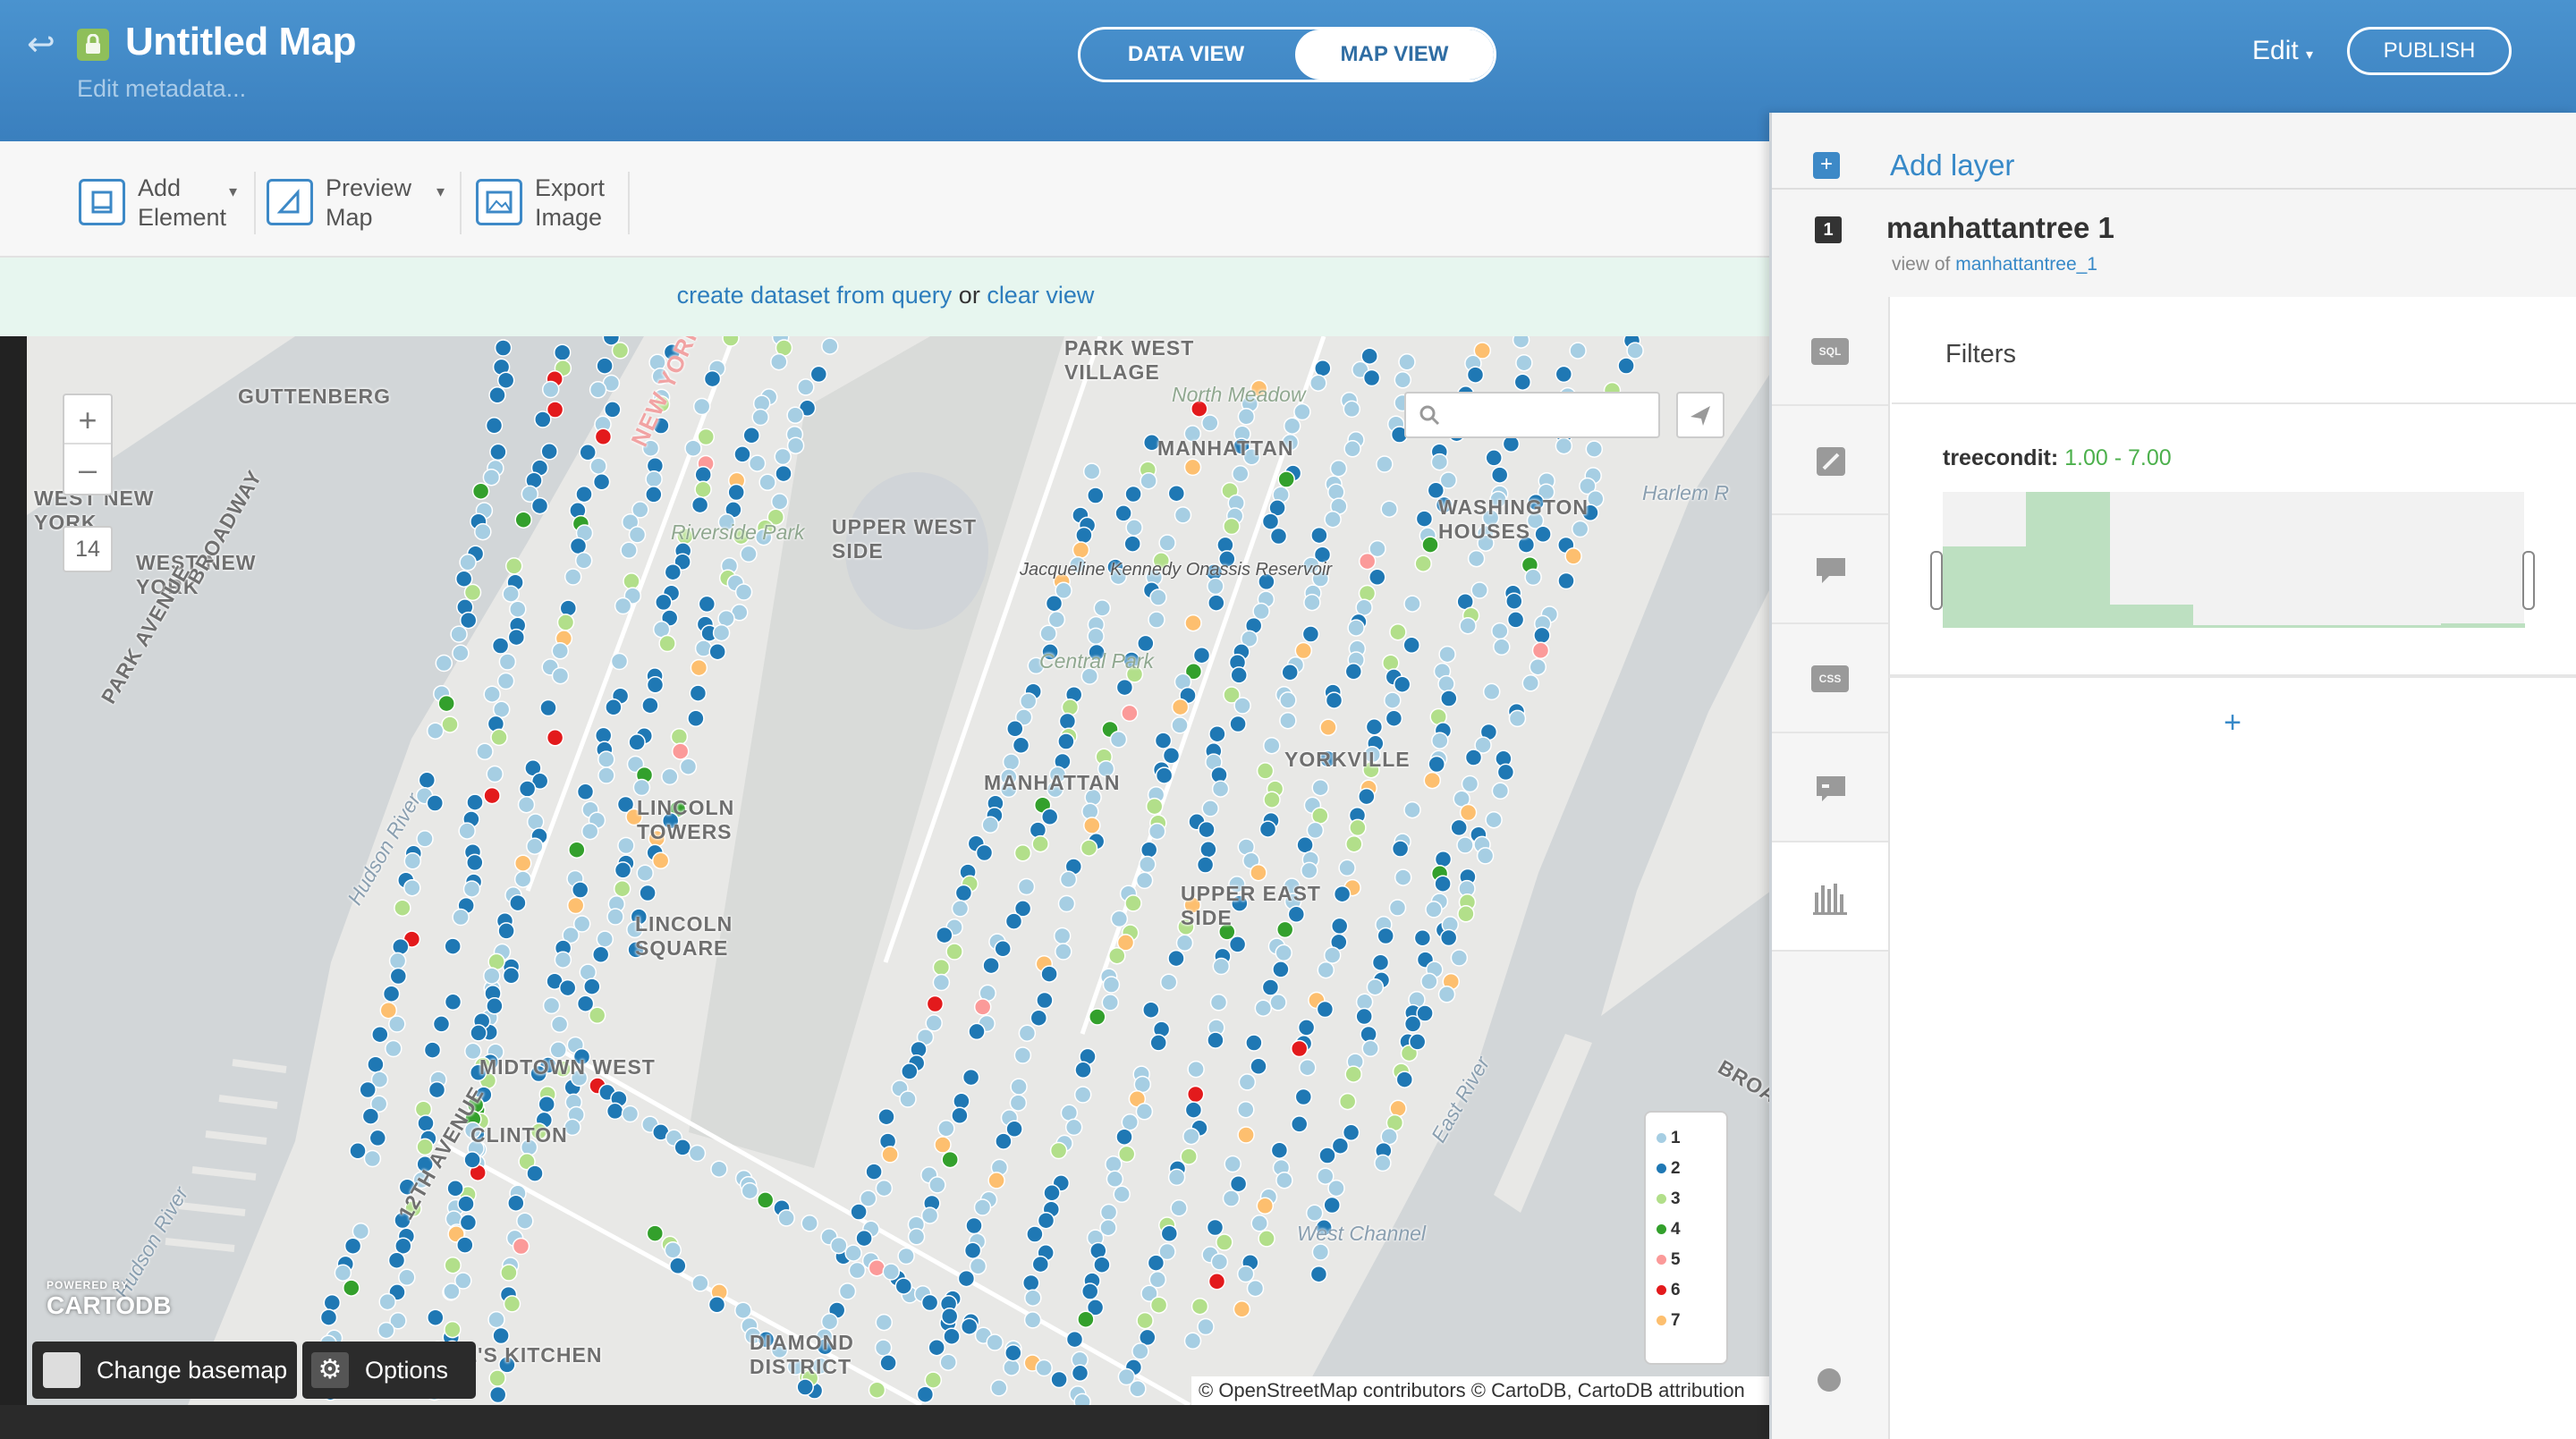 This screenshot has width=2576, height=1439. What do you see at coordinates (1830, 352) in the screenshot?
I see `tab-sql: SQL` at bounding box center [1830, 352].